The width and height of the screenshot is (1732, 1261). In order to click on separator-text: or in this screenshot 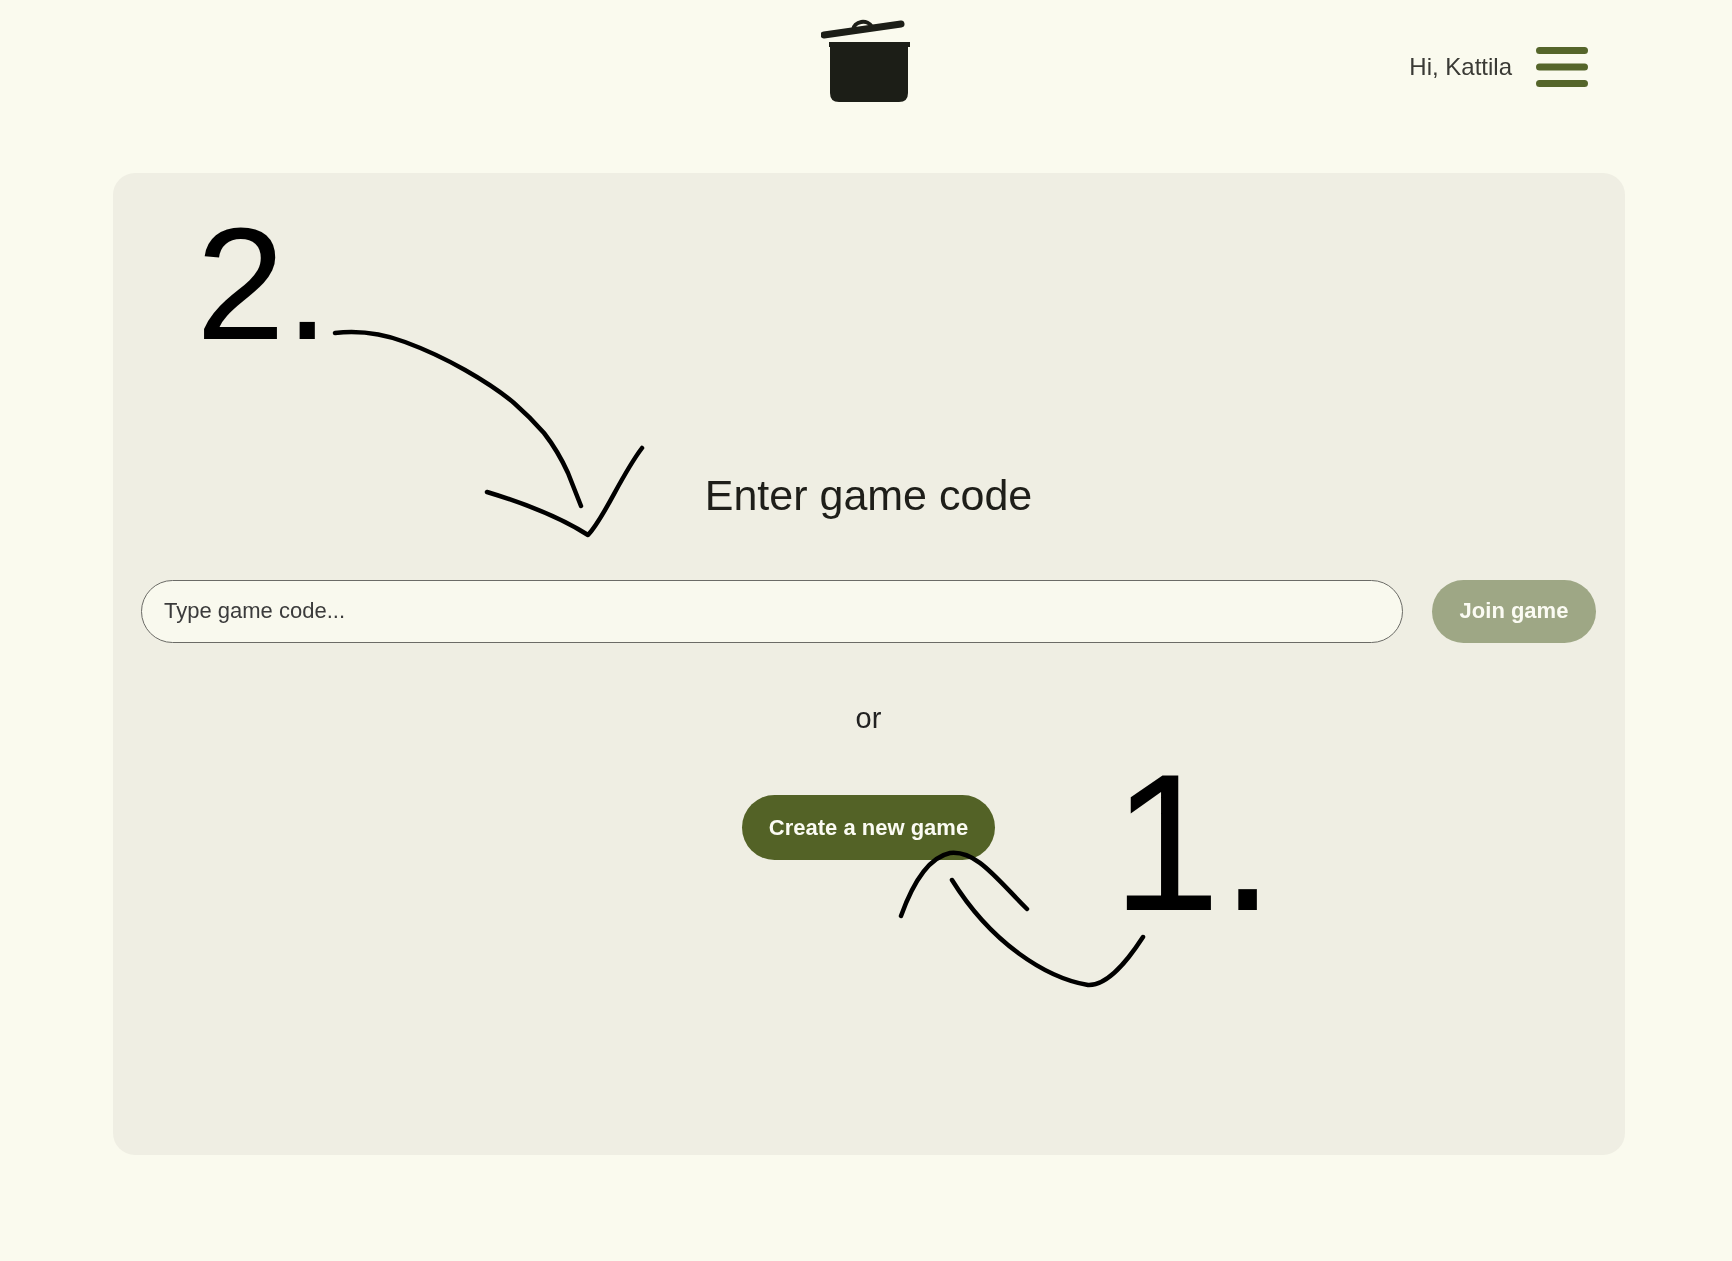, I will do `click(868, 718)`.